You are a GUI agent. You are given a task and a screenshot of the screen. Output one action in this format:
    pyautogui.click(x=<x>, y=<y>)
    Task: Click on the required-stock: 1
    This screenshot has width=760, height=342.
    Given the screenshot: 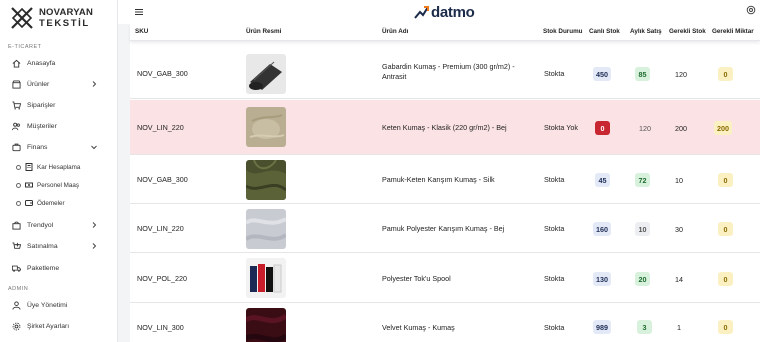 What is the action you would take?
    pyautogui.click(x=679, y=327)
    